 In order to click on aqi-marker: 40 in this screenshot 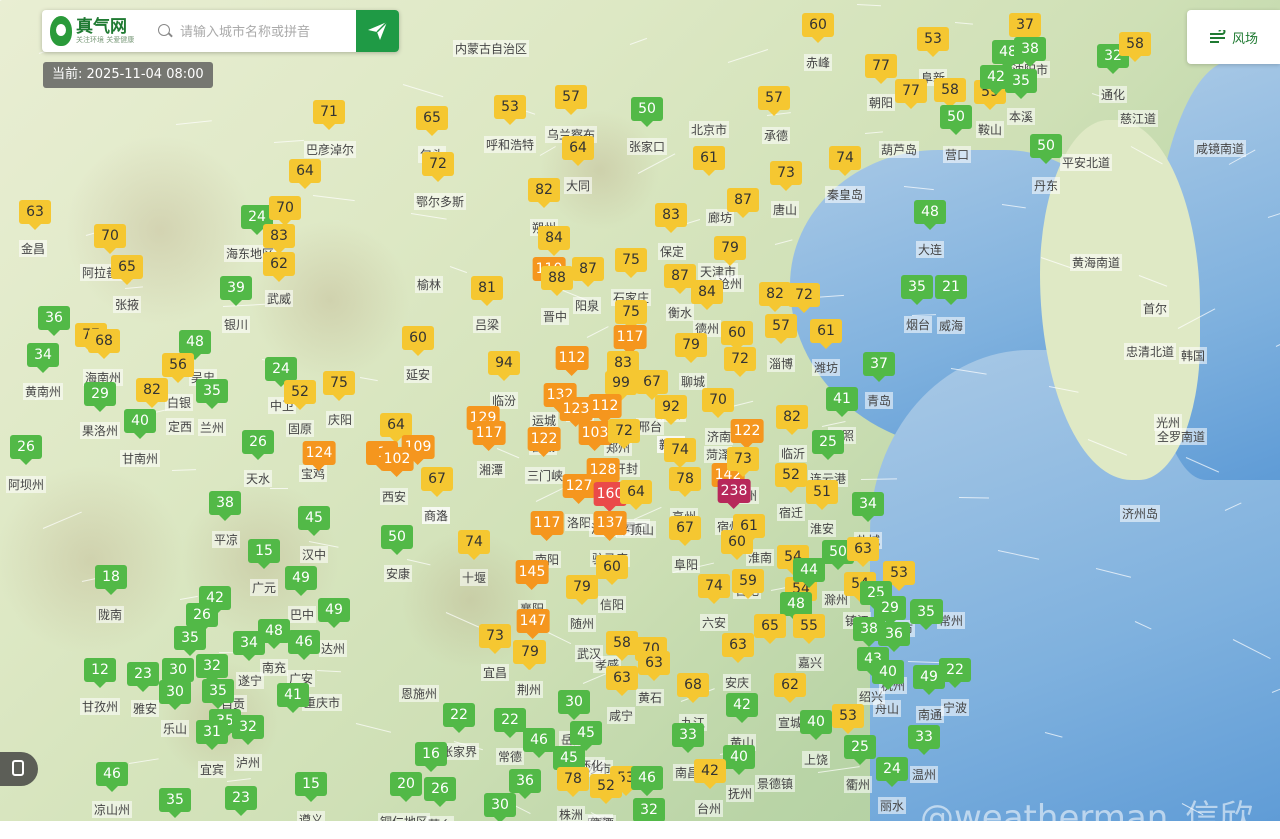, I will do `click(739, 760)`.